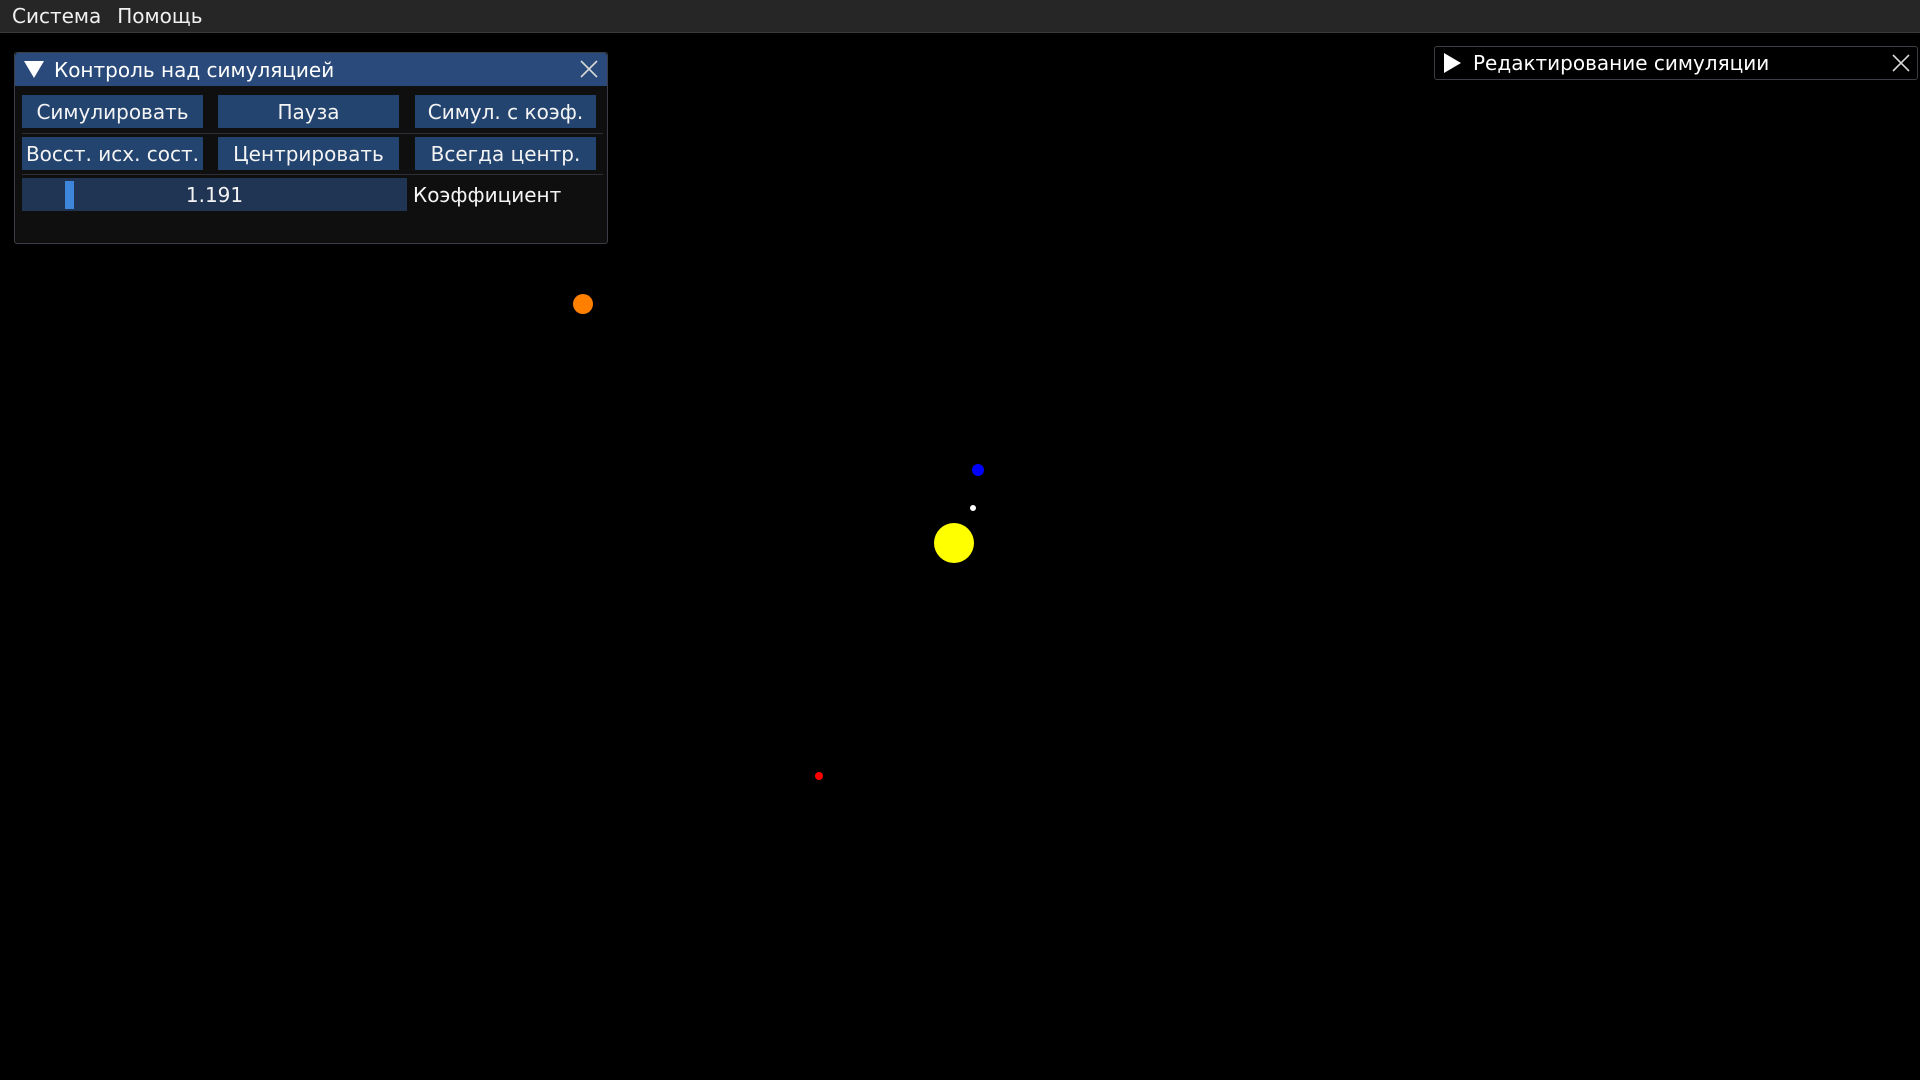  I want to click on pause-button: Пауза, so click(308, 111).